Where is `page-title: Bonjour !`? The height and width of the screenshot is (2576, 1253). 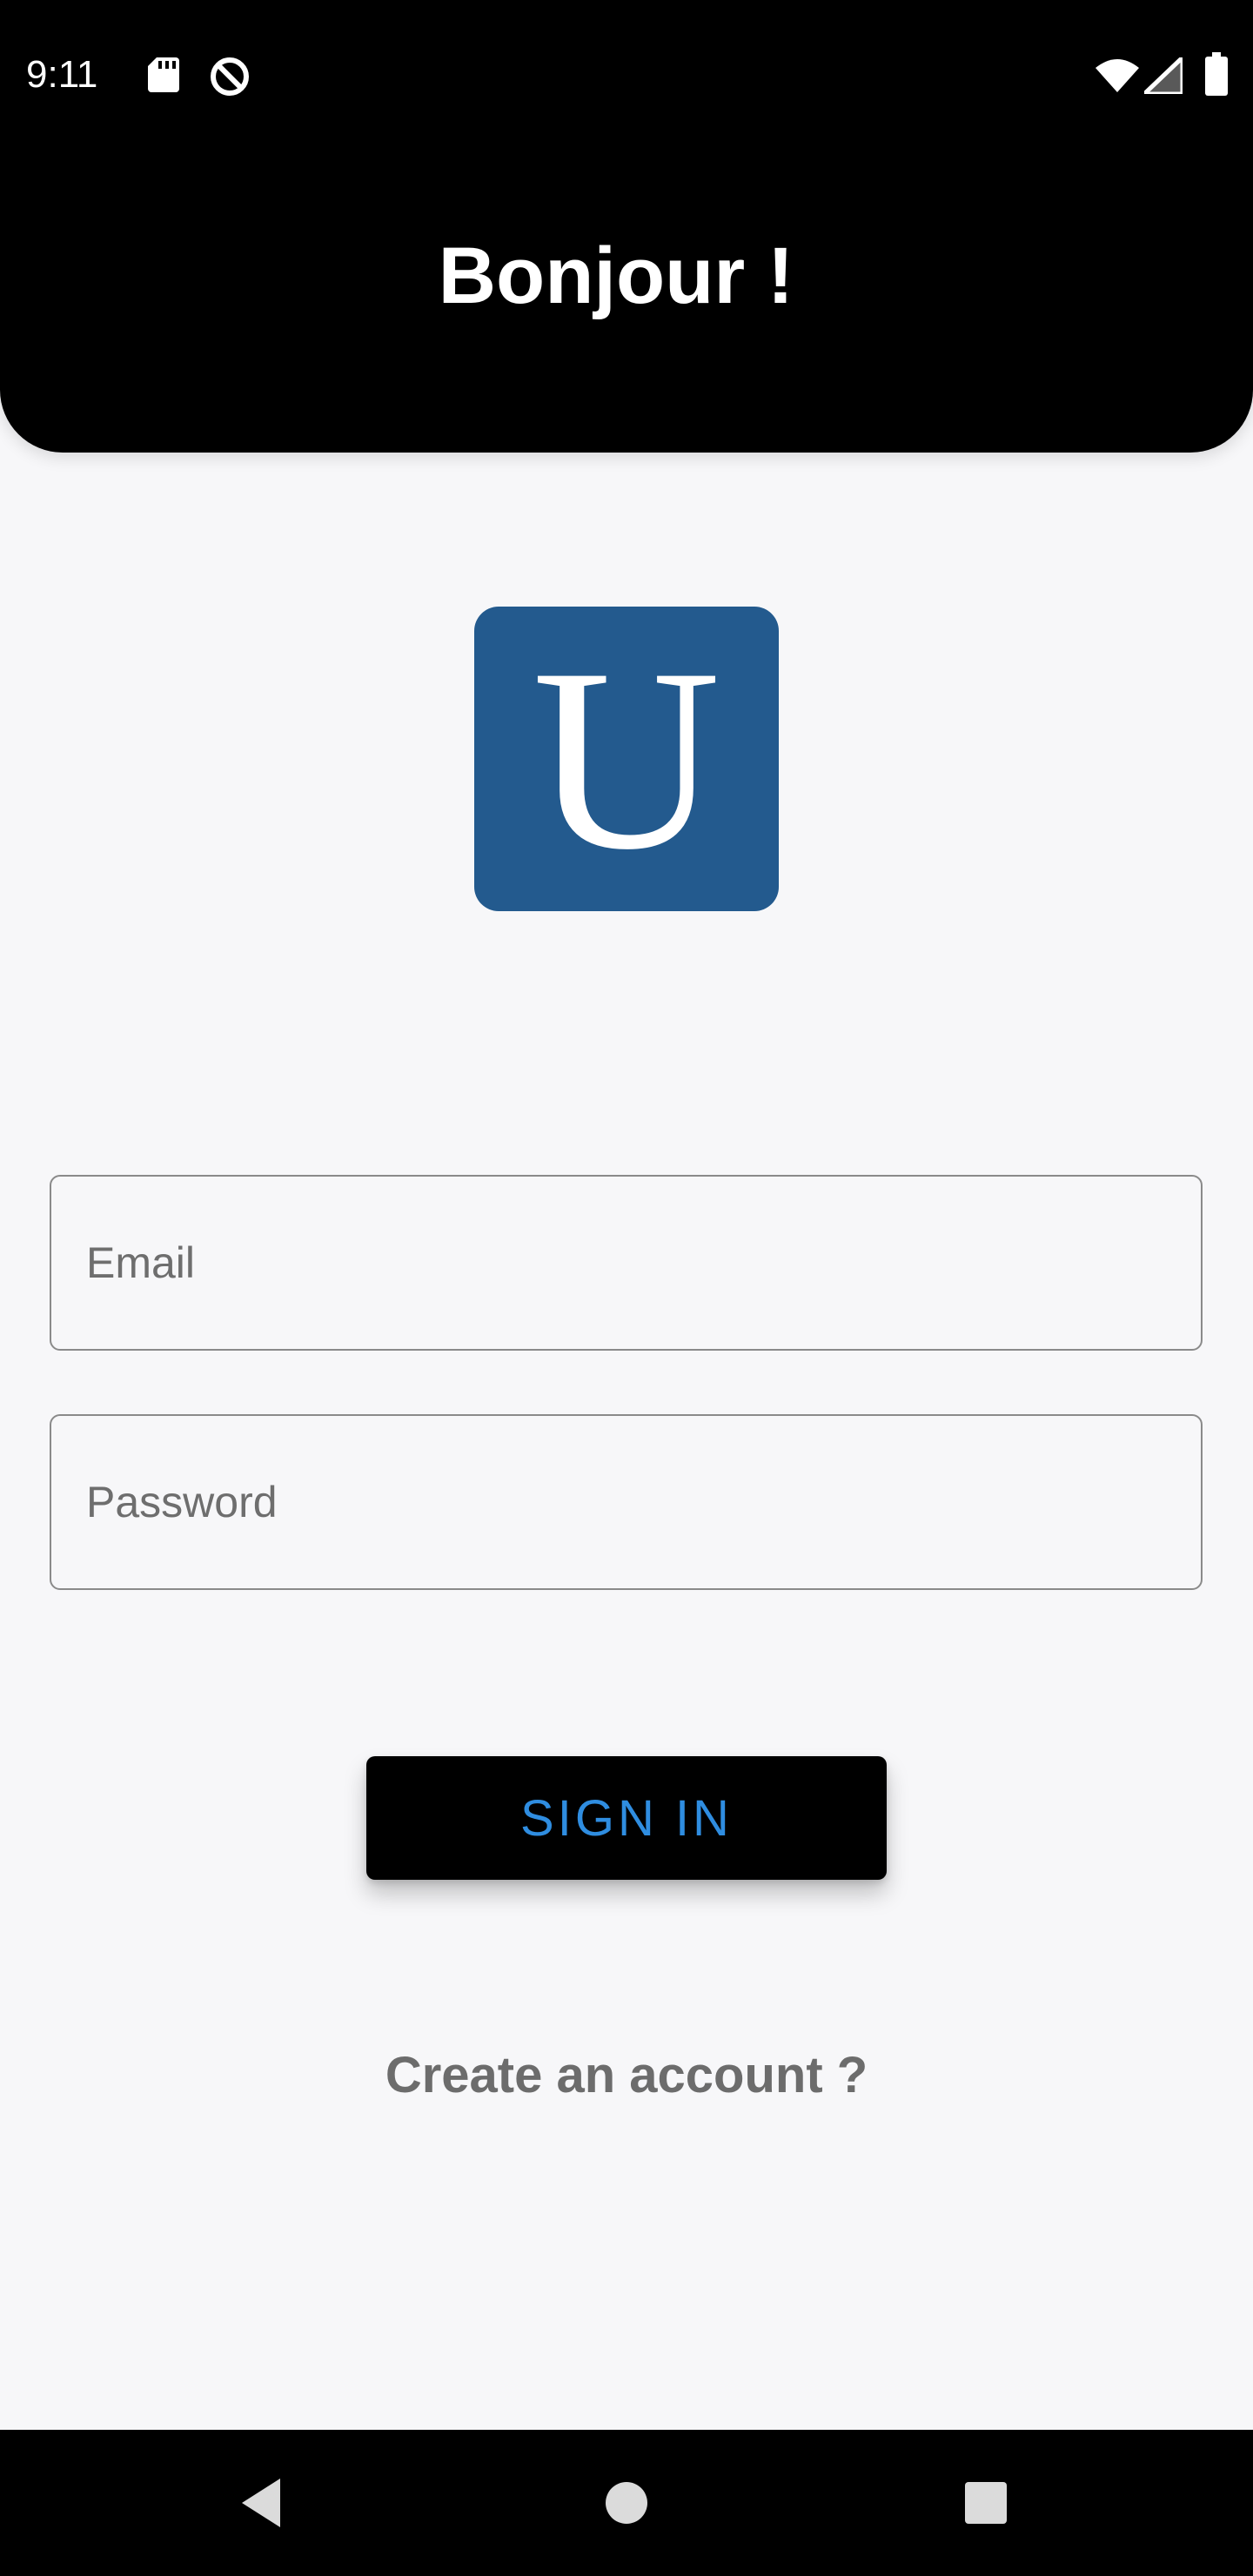 page-title: Bonjour ! is located at coordinates (616, 275).